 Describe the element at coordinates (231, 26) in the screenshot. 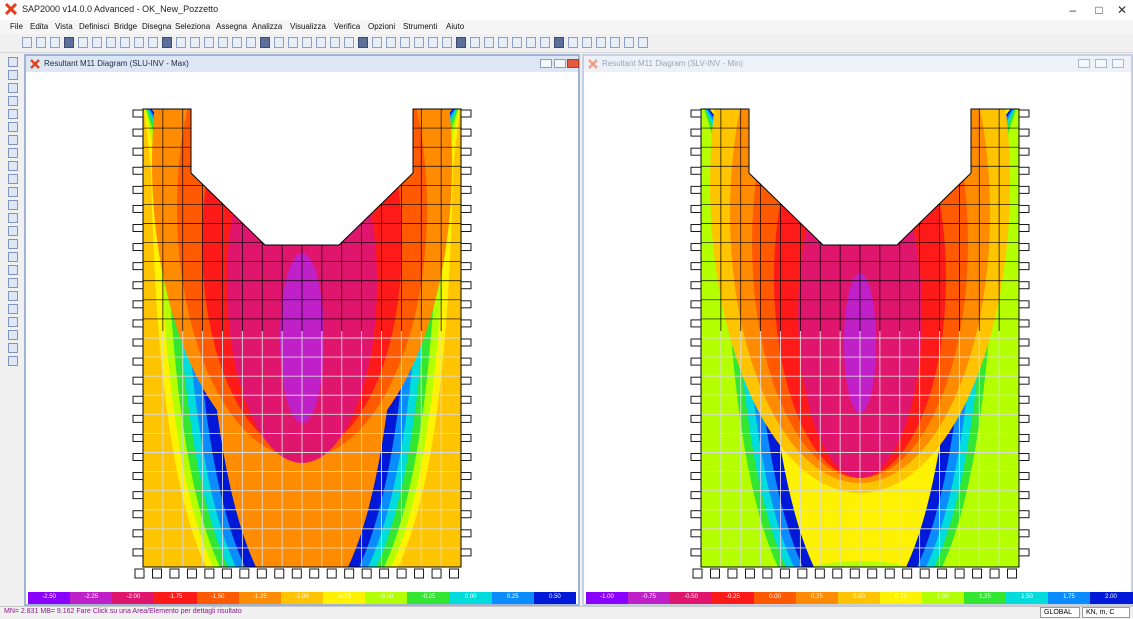

I see `menu-assign: Assegna` at that location.